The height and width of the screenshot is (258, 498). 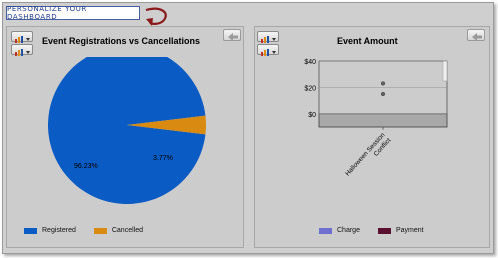 I want to click on plot-scrollbar, so click(x=445, y=71).